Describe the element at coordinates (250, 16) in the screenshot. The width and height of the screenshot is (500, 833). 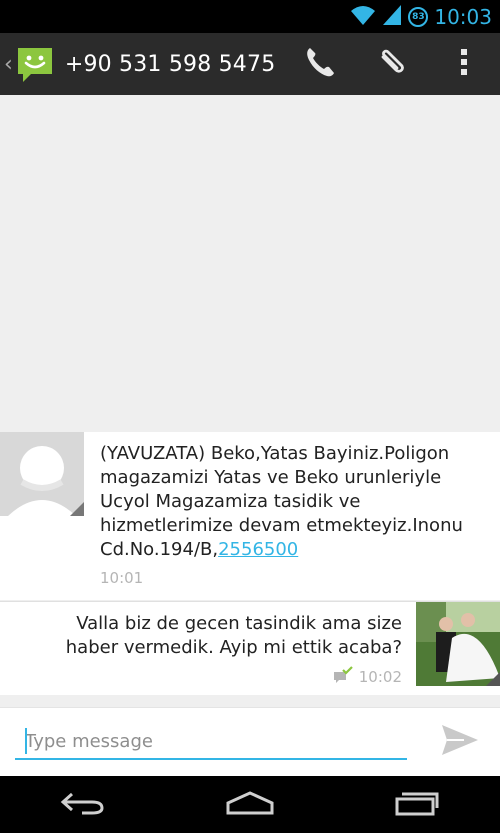
I see `status-bar: 83 10:03` at that location.